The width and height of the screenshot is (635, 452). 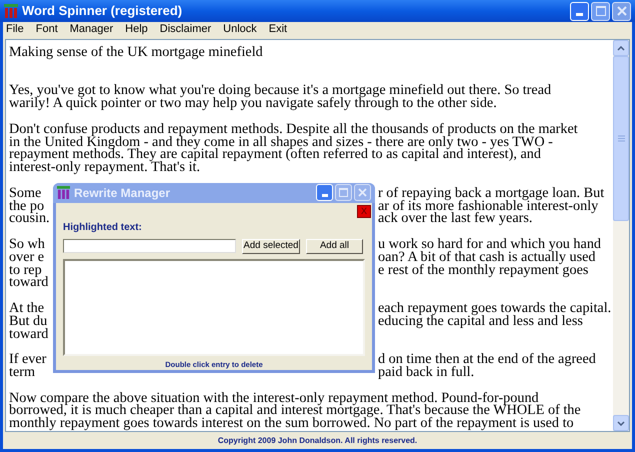 What do you see at coordinates (240, 29) in the screenshot?
I see `menu-item: Unlock` at bounding box center [240, 29].